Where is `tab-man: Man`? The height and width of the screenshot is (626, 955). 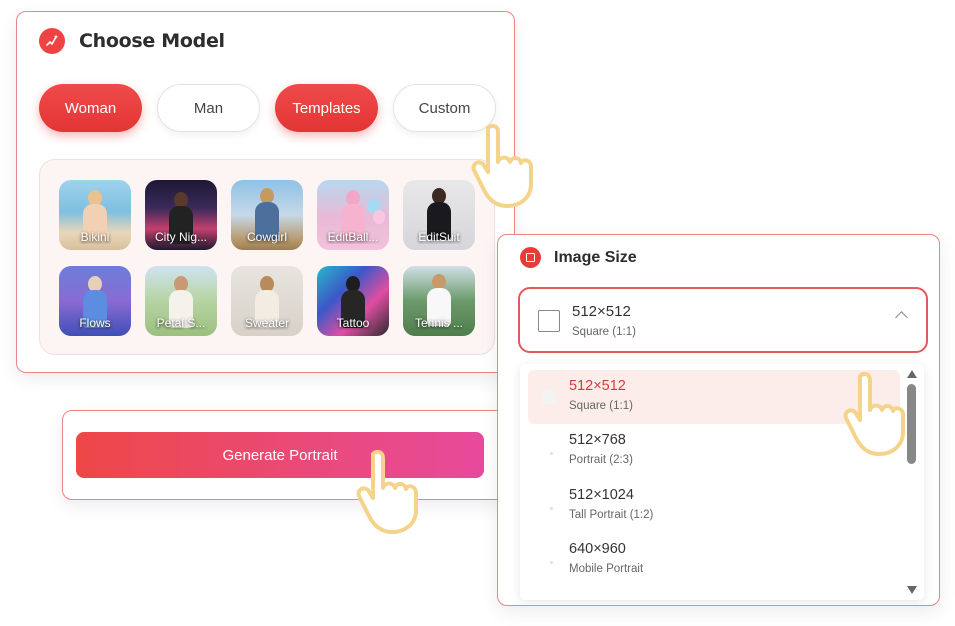
tab-man: Man is located at coordinates (208, 108).